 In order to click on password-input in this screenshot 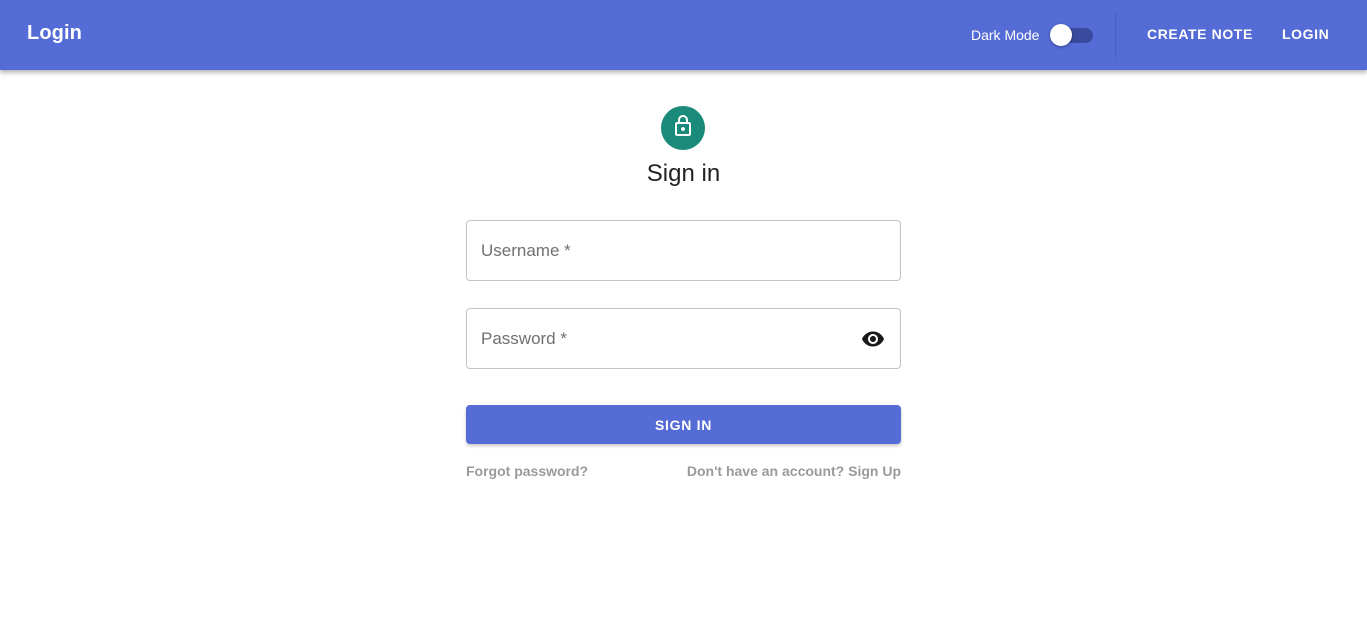, I will do `click(683, 338)`.